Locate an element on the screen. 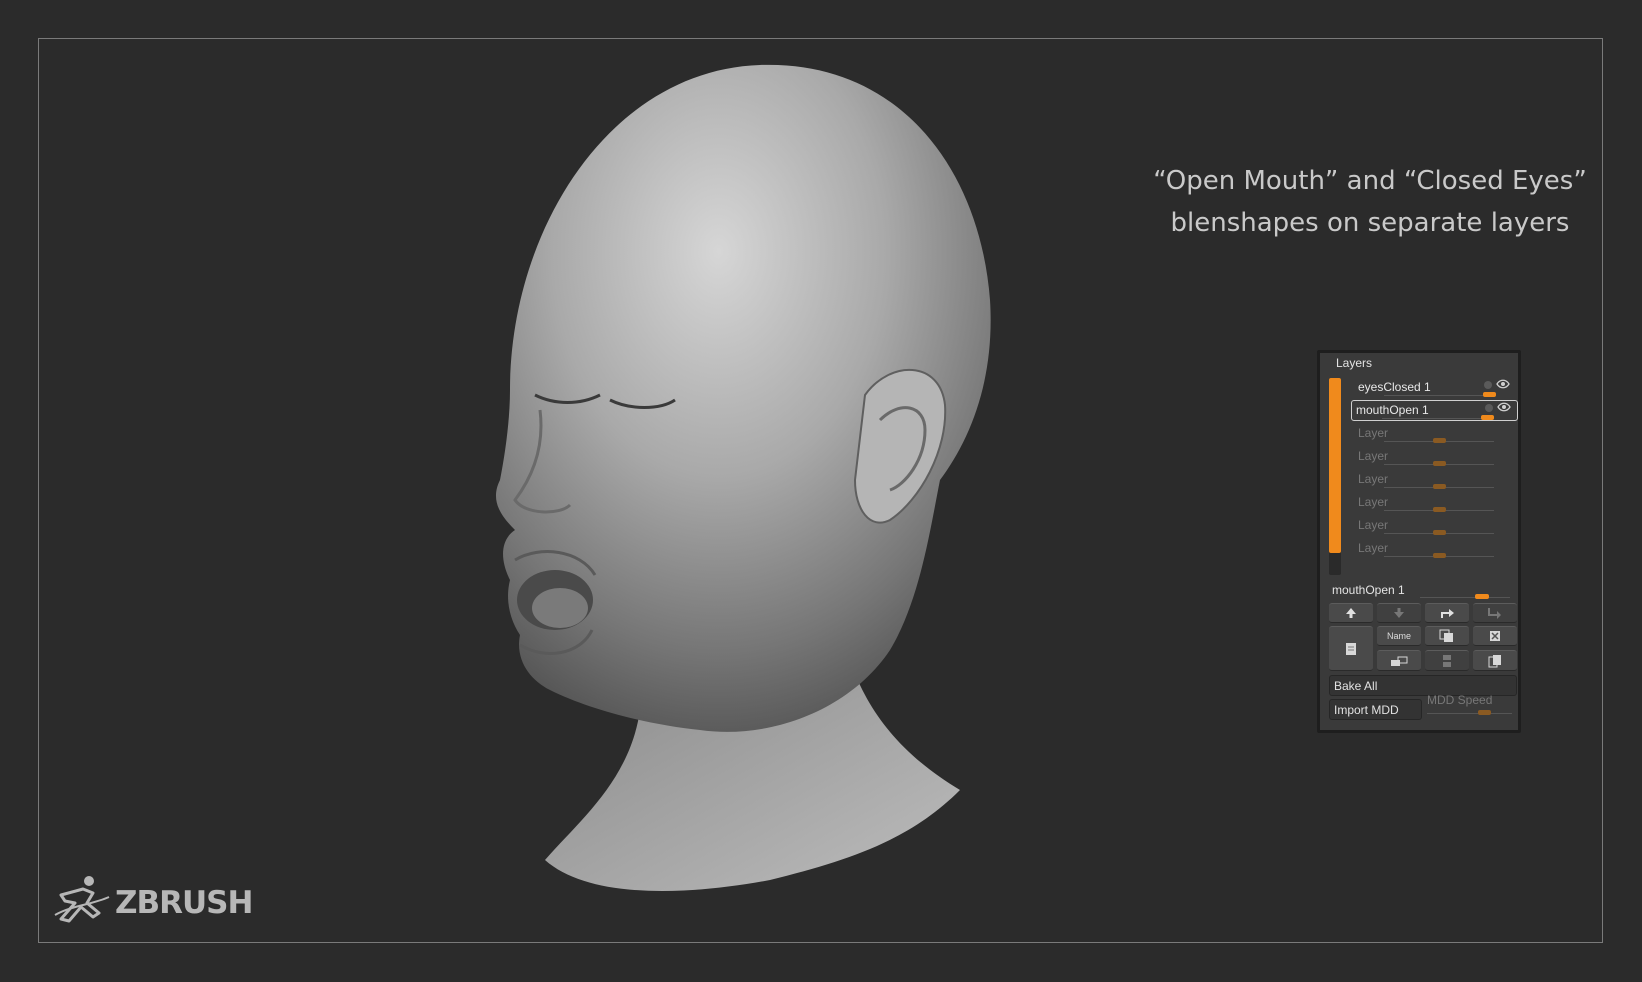 Image resolution: width=1642 pixels, height=982 pixels. split-layer-button is located at coordinates (1447, 613).